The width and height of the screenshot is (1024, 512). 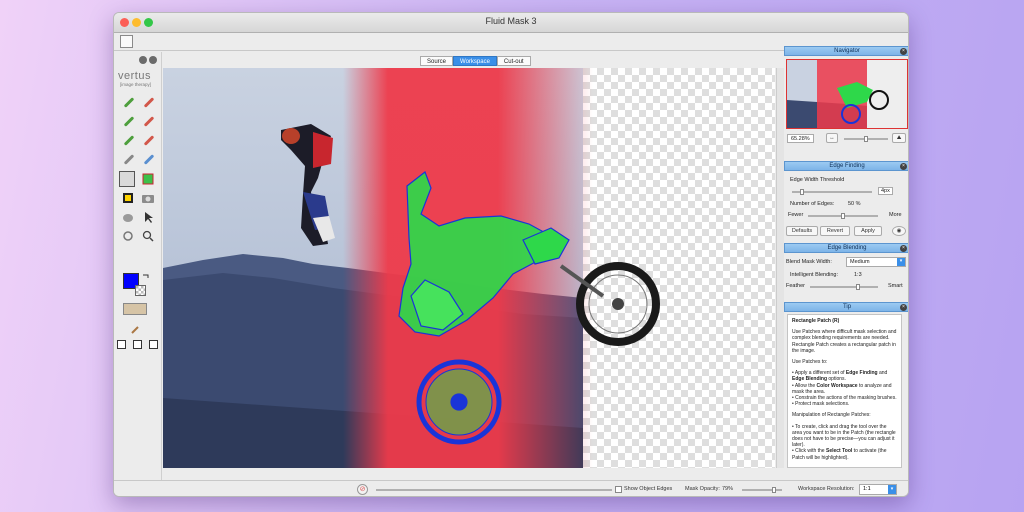 What do you see at coordinates (143, 60) in the screenshot?
I see `palette-settings-icon` at bounding box center [143, 60].